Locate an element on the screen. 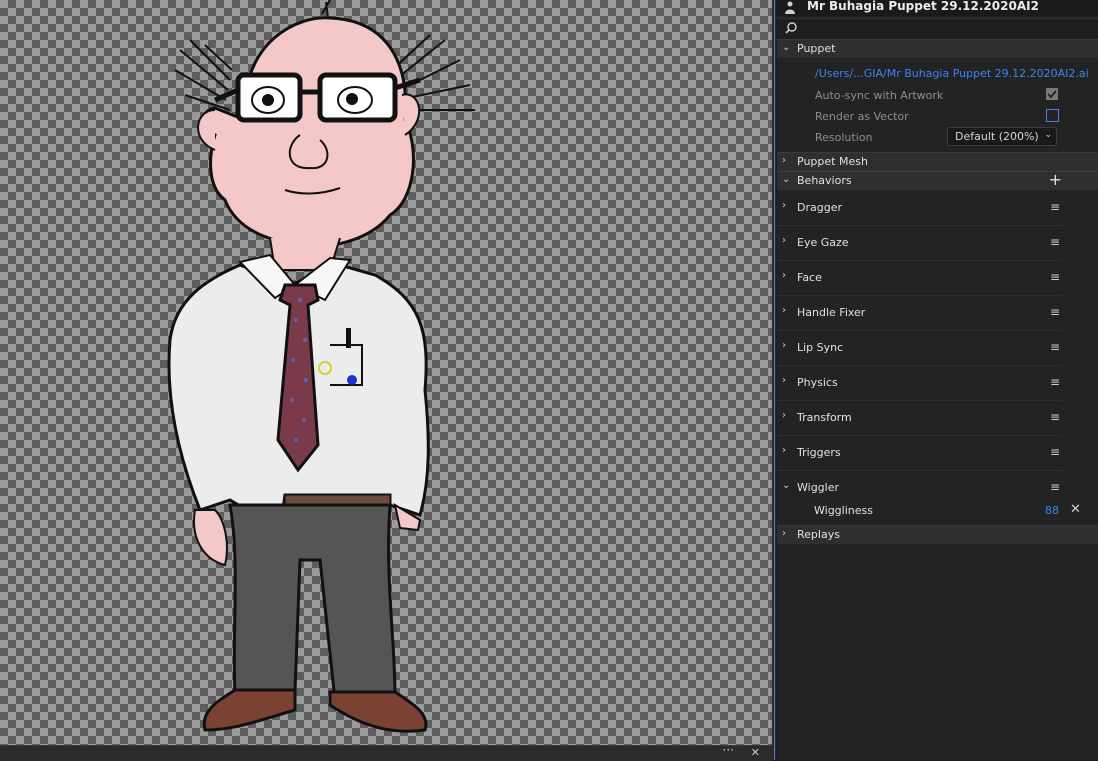 The image size is (1098, 761). add-behavior-icon: + is located at coordinates (1055, 179).